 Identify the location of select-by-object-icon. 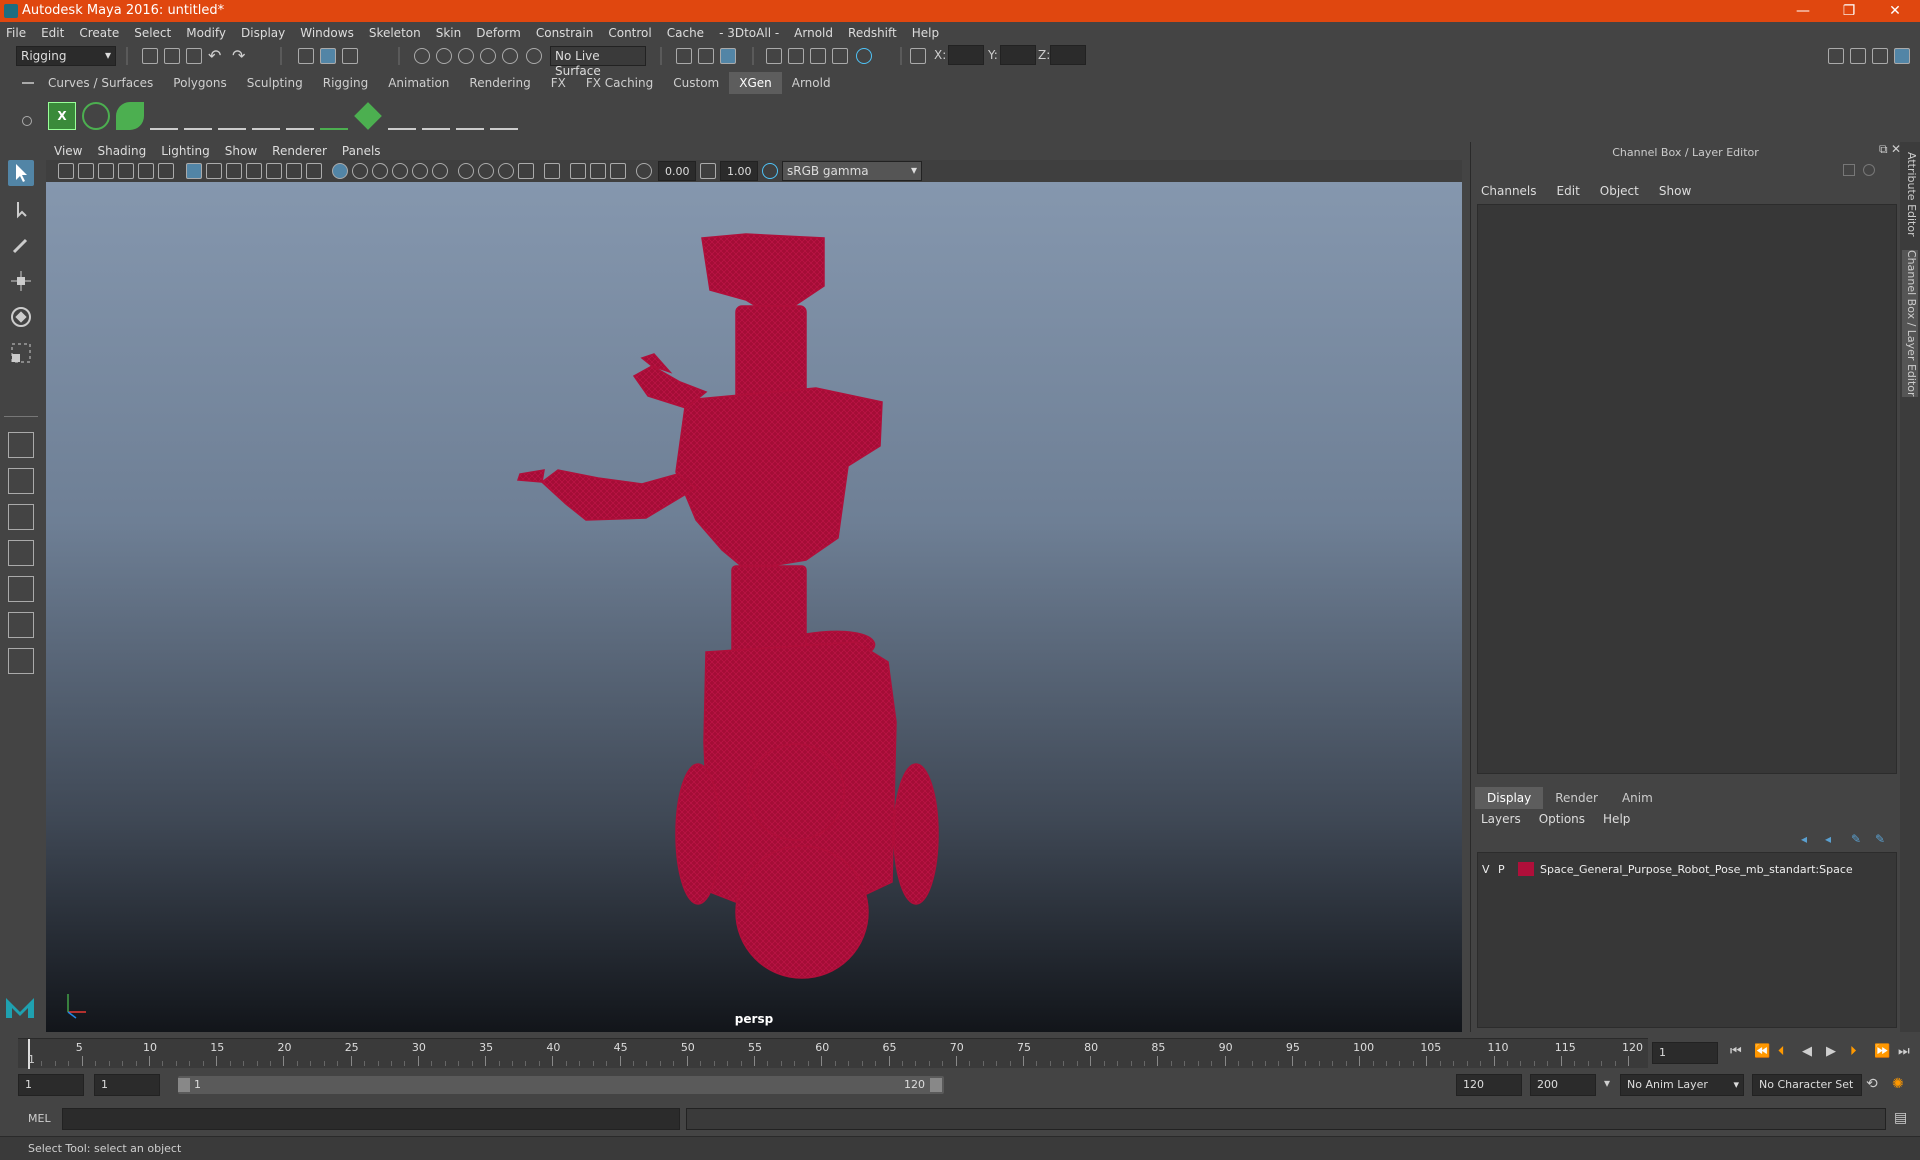
(328, 56).